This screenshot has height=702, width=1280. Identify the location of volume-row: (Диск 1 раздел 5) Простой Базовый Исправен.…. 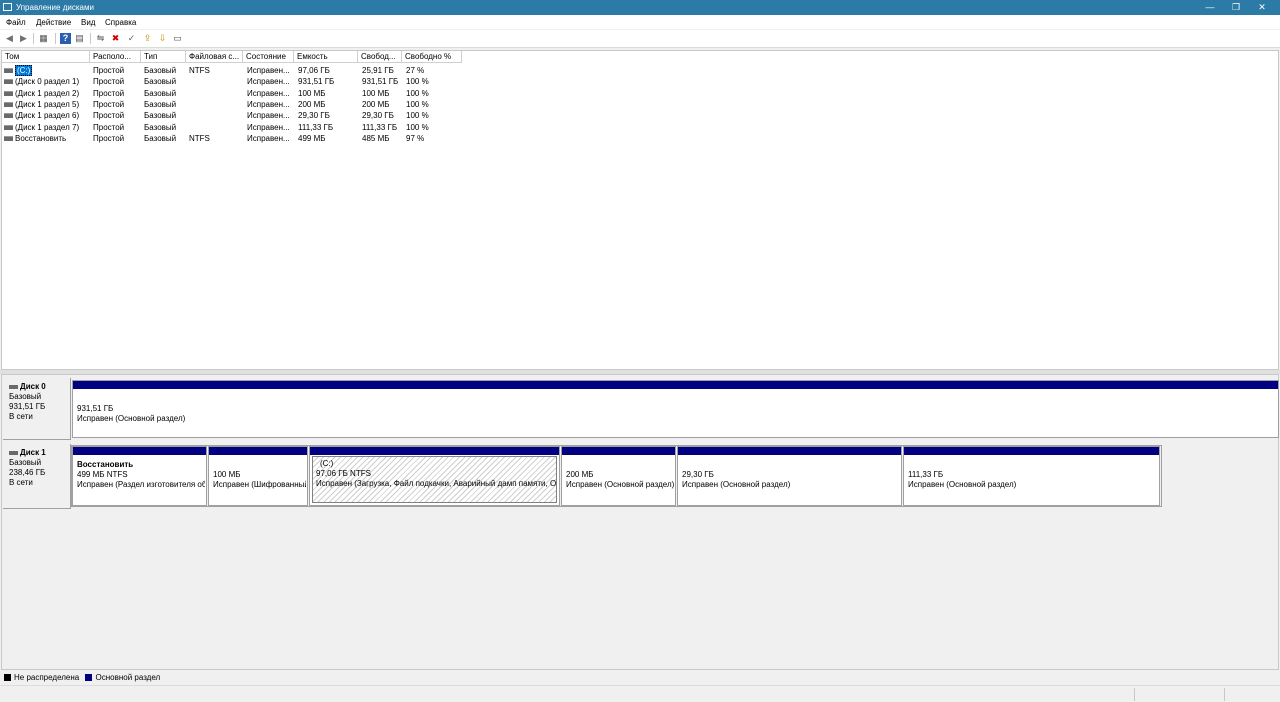
(232, 104).